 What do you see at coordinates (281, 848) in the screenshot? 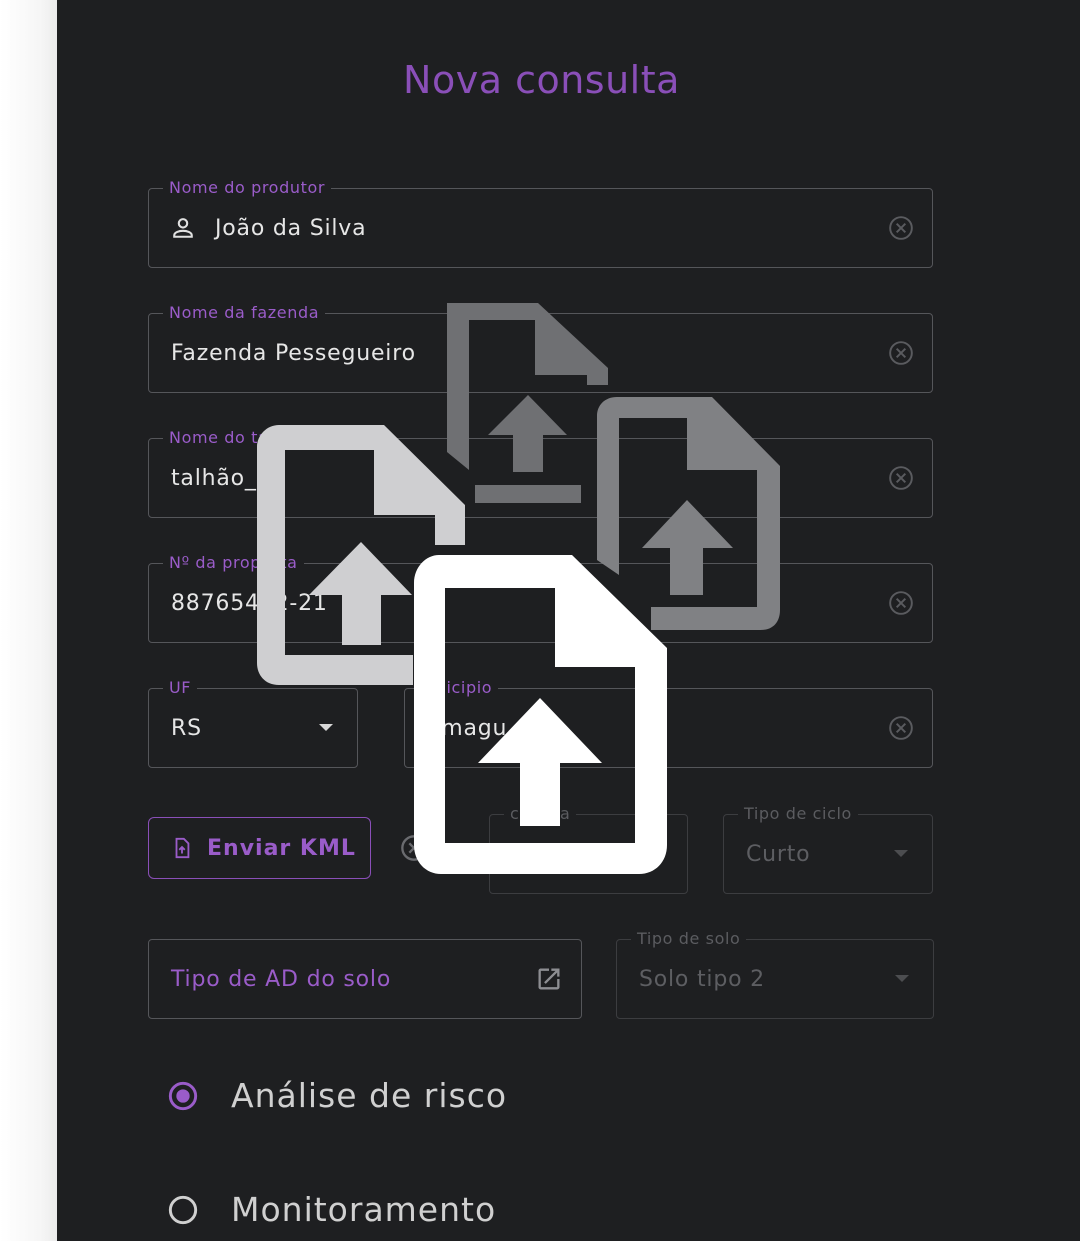
I see `send-kml-label: Enviar KML` at bounding box center [281, 848].